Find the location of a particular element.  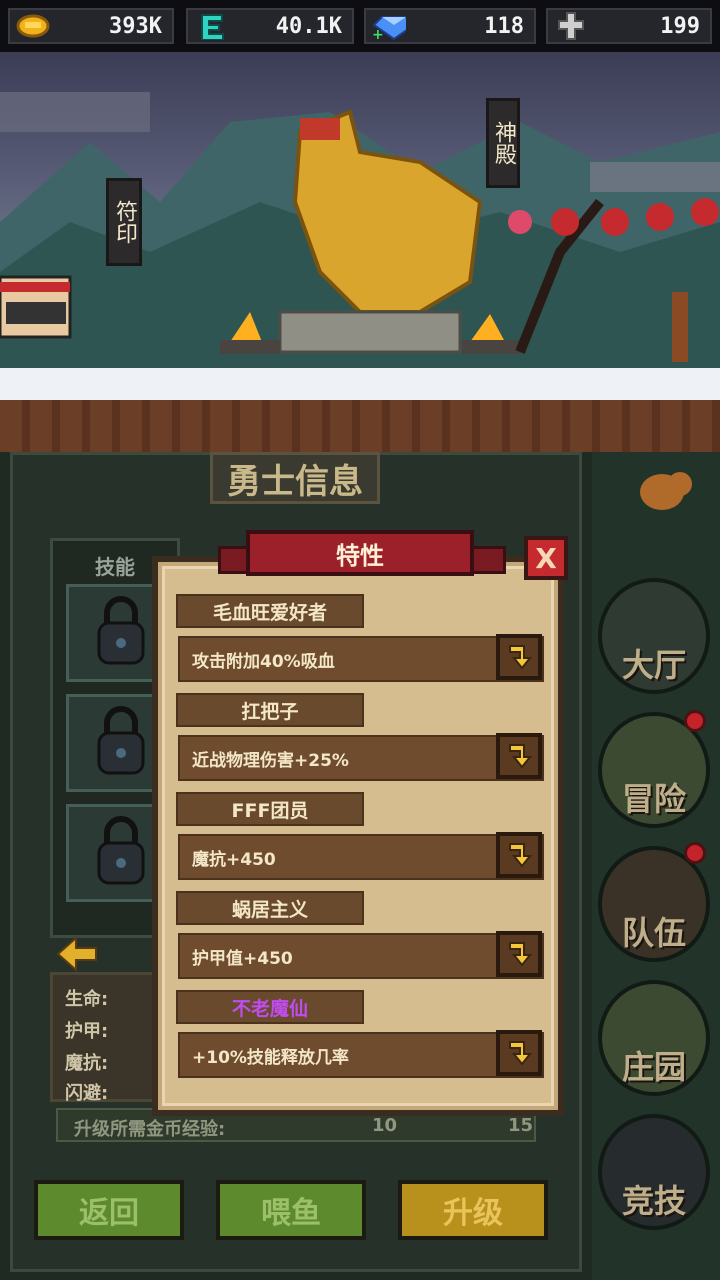

back-button: 返回 is located at coordinates (109, 1210).